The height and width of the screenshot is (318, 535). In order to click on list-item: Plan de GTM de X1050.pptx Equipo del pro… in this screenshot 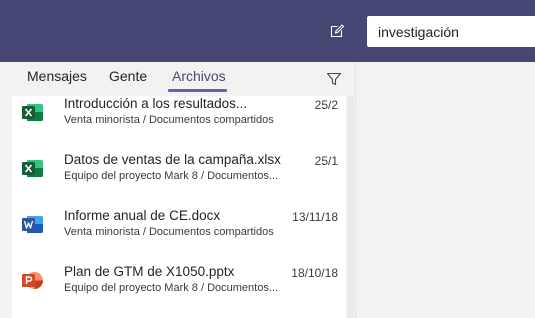, I will do `click(179, 291)`.